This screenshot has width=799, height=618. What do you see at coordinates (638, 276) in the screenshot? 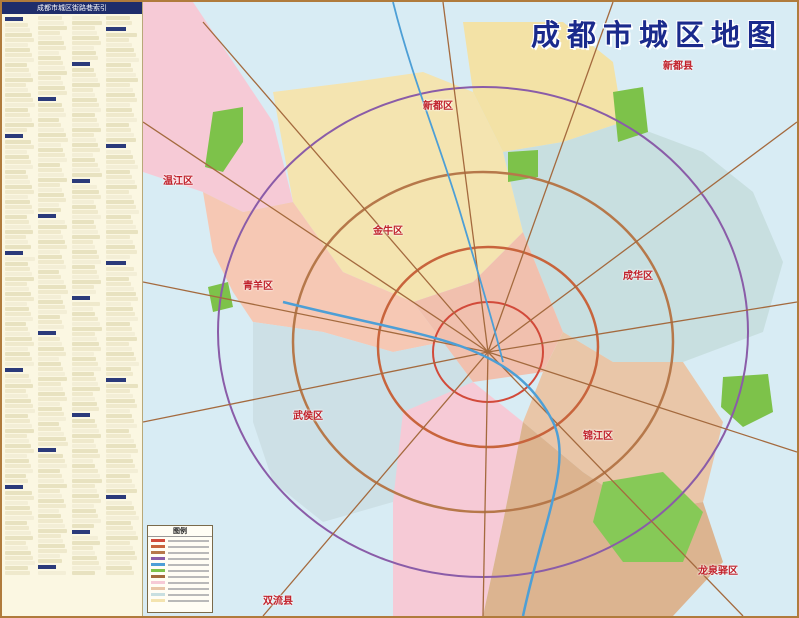
I see `label-chenghua: 成华区` at bounding box center [638, 276].